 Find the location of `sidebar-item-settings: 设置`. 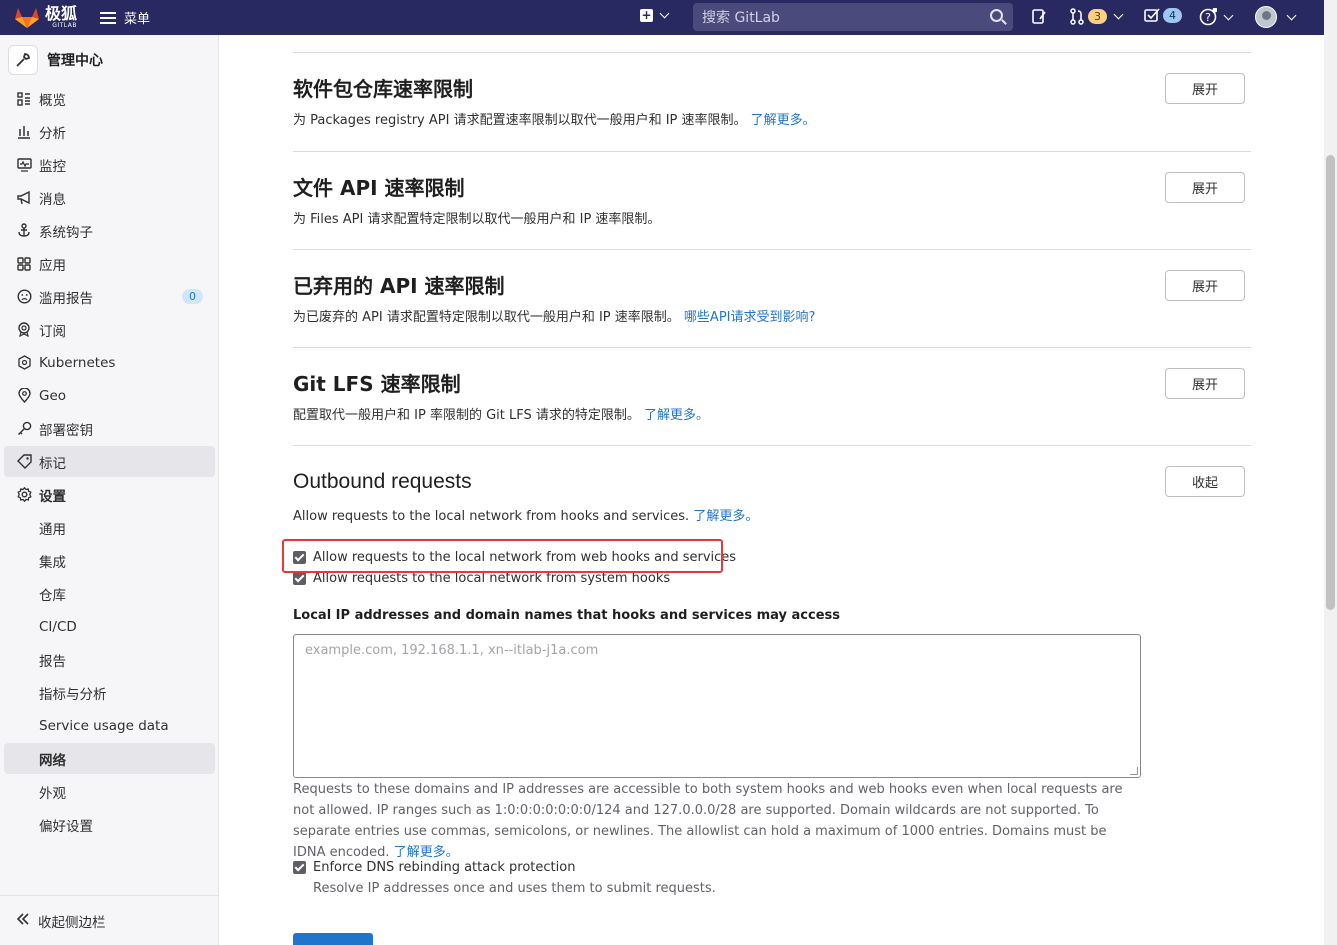

sidebar-item-settings: 设置 is located at coordinates (109, 494).